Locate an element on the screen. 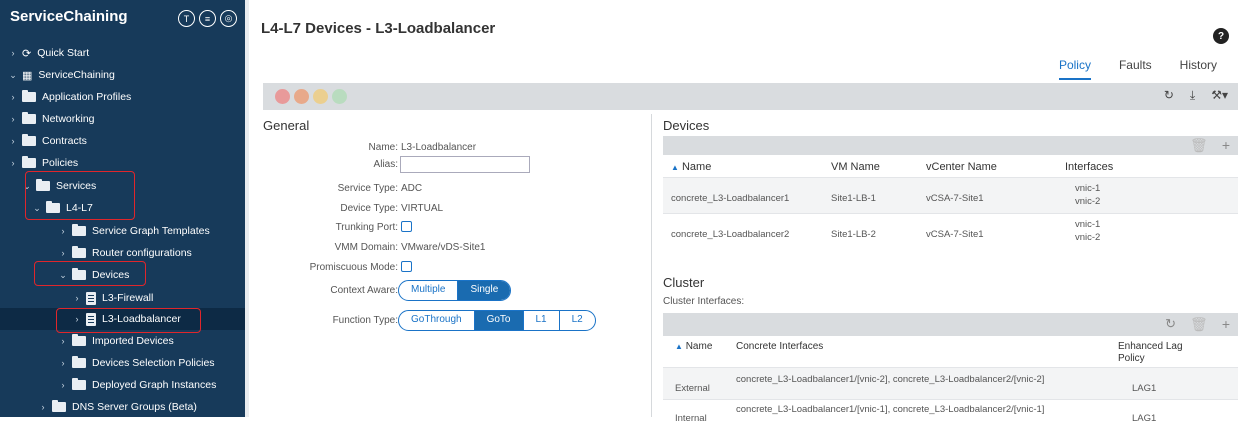 The width and height of the screenshot is (1241, 431). device-type-row: Device Type: VIRTUAL is located at coordinates (458, 209).